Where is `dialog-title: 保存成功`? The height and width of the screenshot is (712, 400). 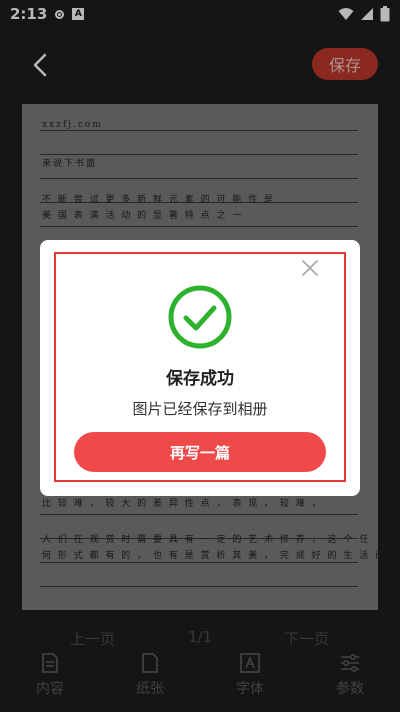 dialog-title: 保存成功 is located at coordinates (200, 379).